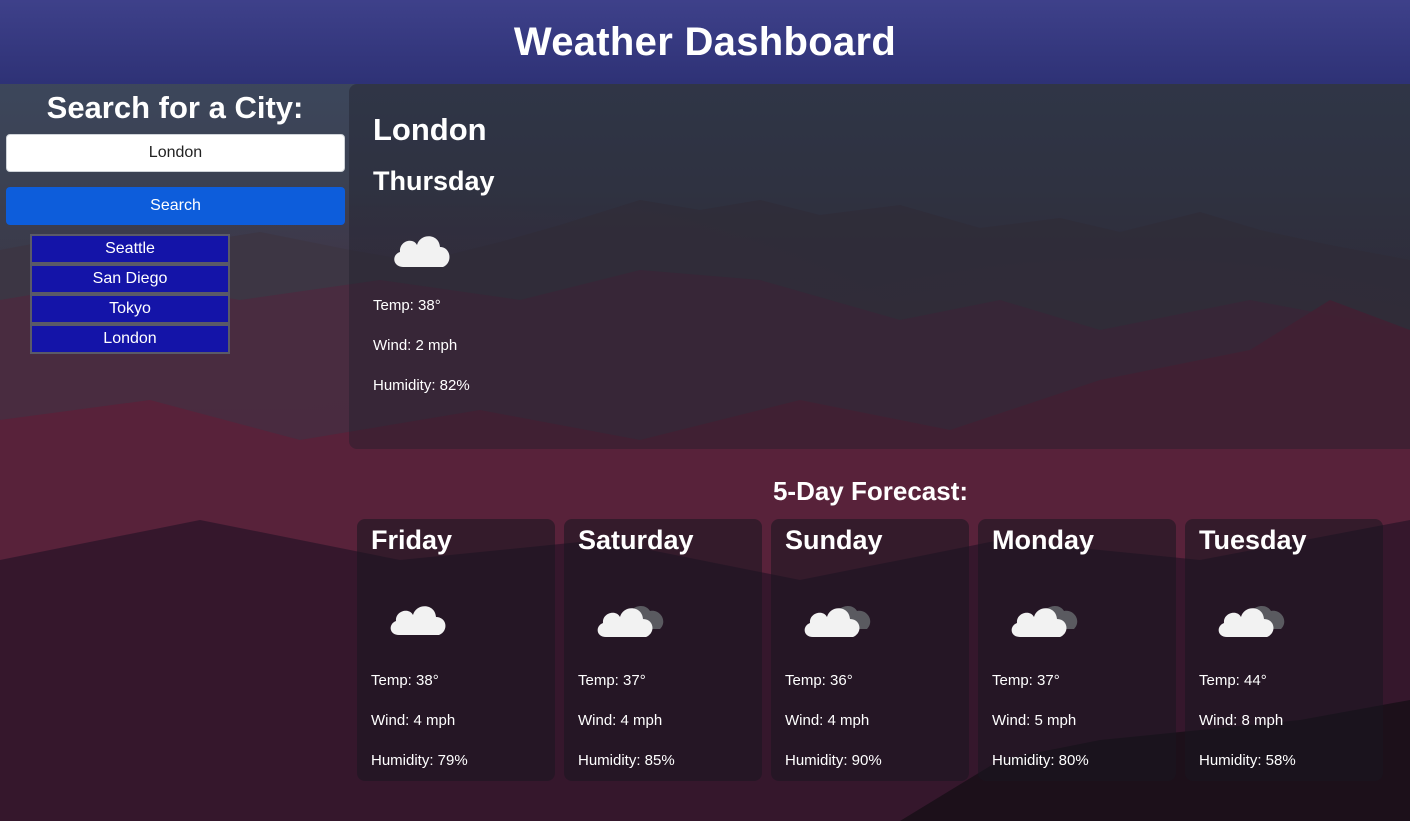 The image size is (1410, 821). I want to click on forecast-day: Monday, so click(1043, 540).